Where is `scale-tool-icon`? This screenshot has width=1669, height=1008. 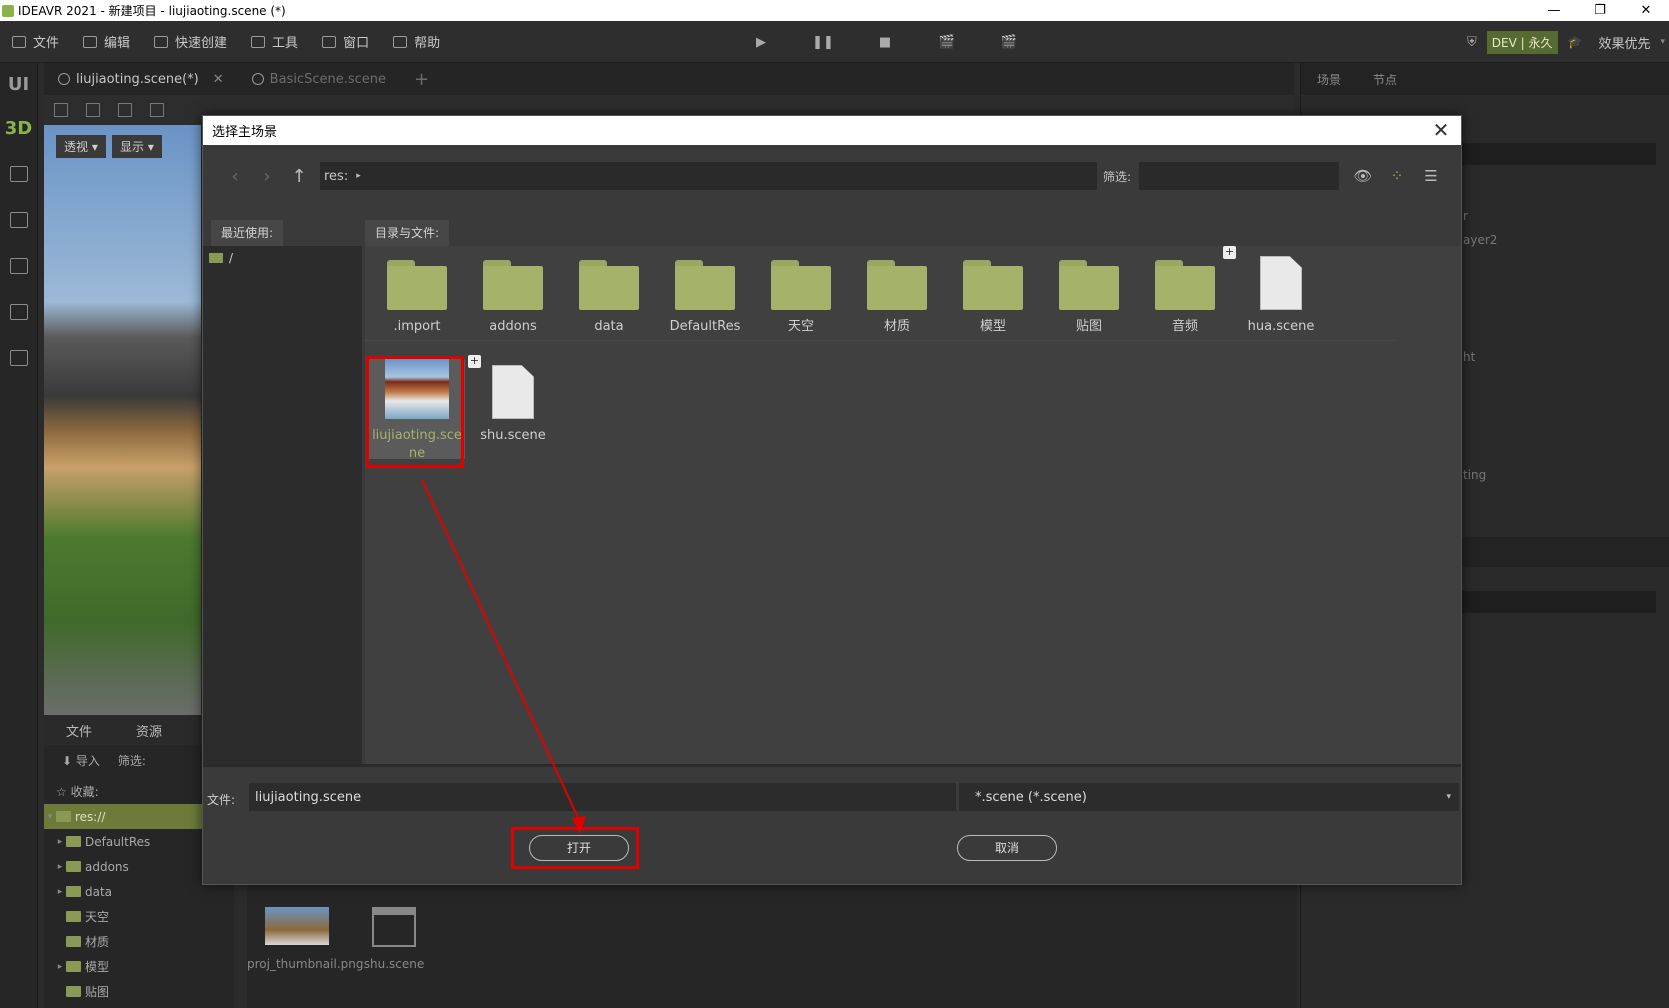
scale-tool-icon is located at coordinates (157, 110).